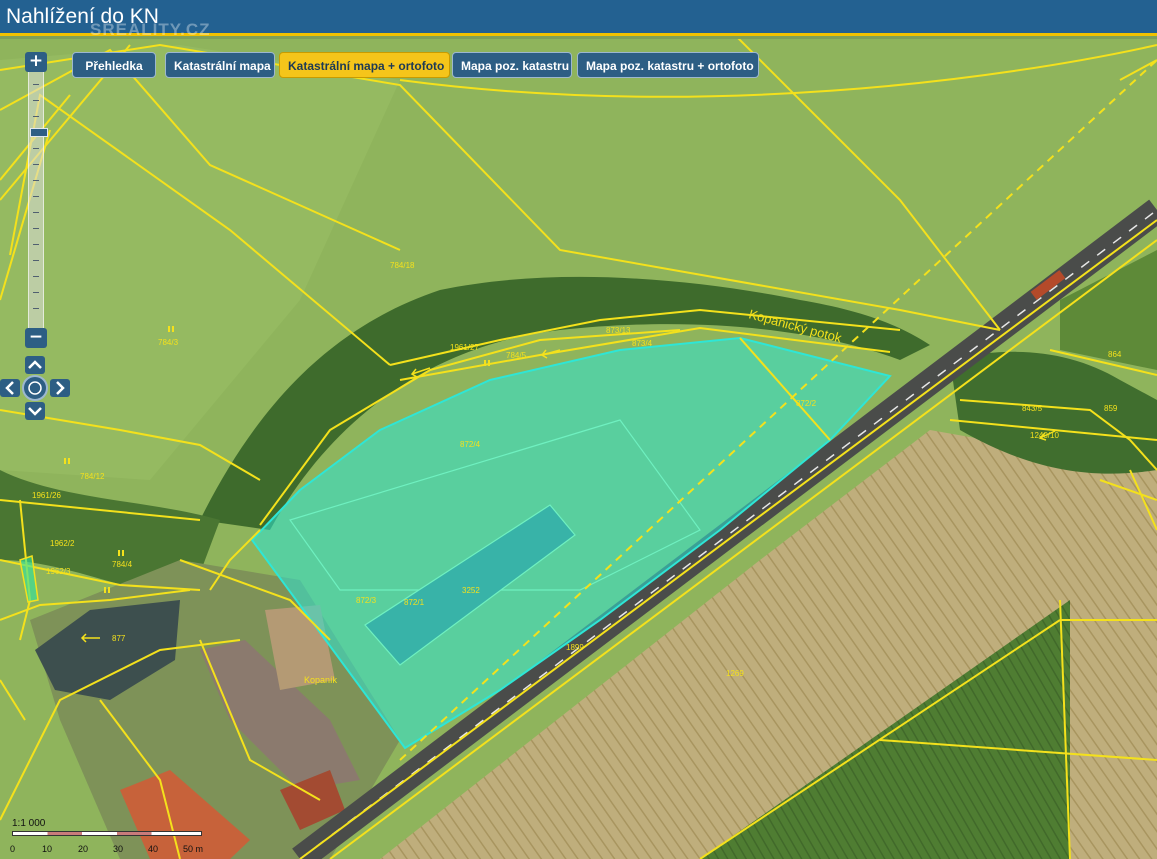 Image resolution: width=1157 pixels, height=859 pixels. I want to click on label-872-3: 872/3, so click(366, 600).